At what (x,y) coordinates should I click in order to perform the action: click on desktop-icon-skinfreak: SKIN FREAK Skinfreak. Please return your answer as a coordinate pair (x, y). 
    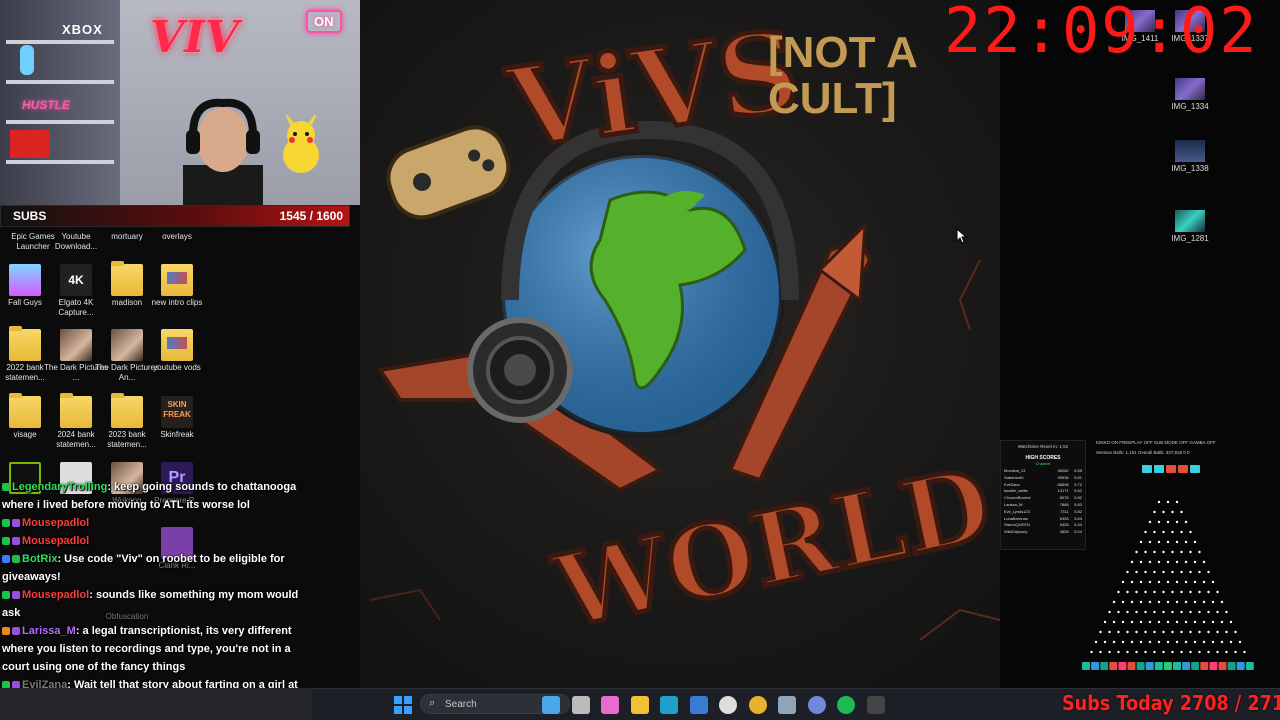
    Looking at the image, I should click on (177, 418).